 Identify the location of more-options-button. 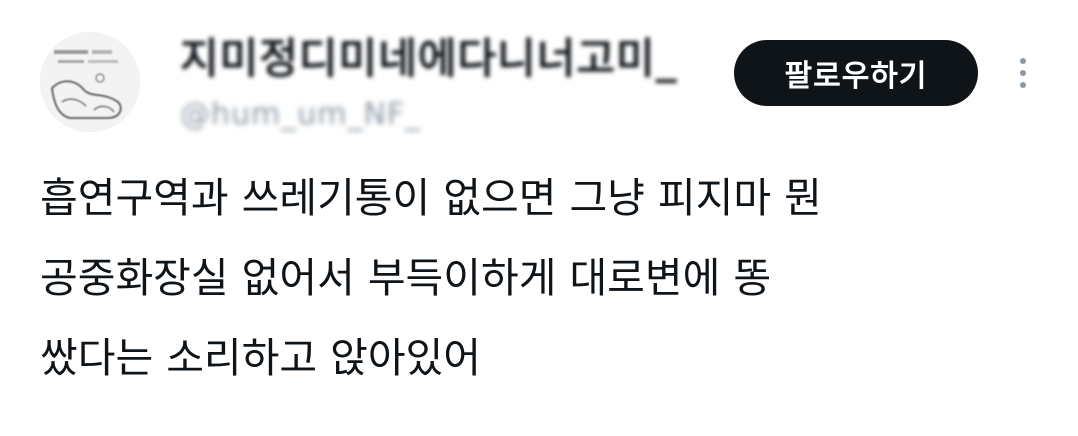
(1023, 73).